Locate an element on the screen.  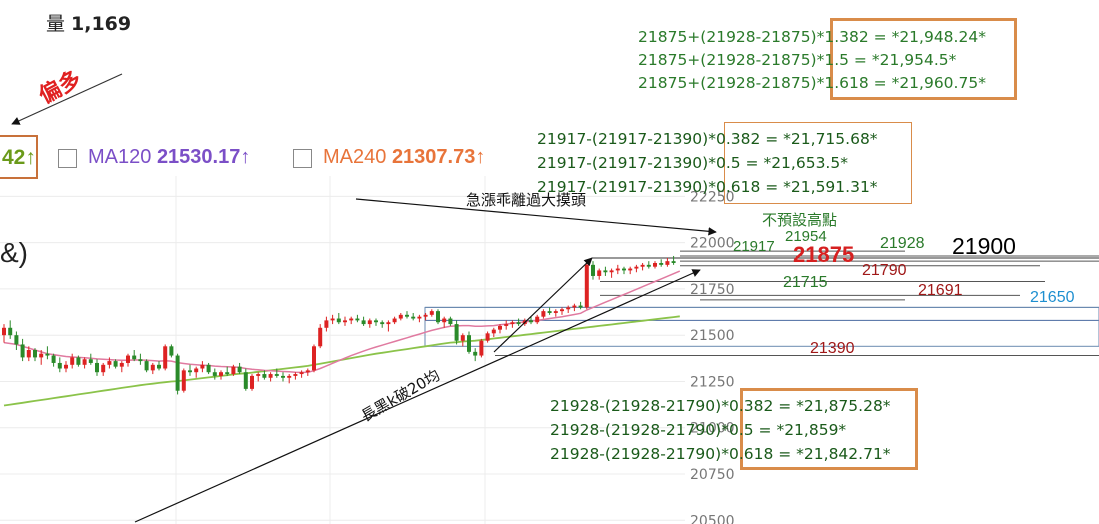
level-label: 21650 is located at coordinates (1052, 297).